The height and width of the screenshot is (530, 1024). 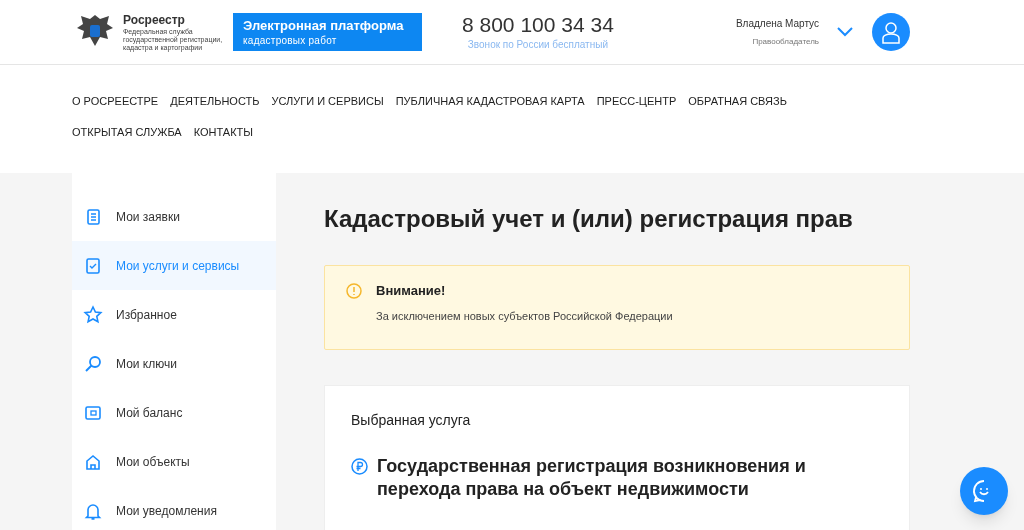 What do you see at coordinates (777, 24) in the screenshot?
I see `user-name: Владлена Мартус` at bounding box center [777, 24].